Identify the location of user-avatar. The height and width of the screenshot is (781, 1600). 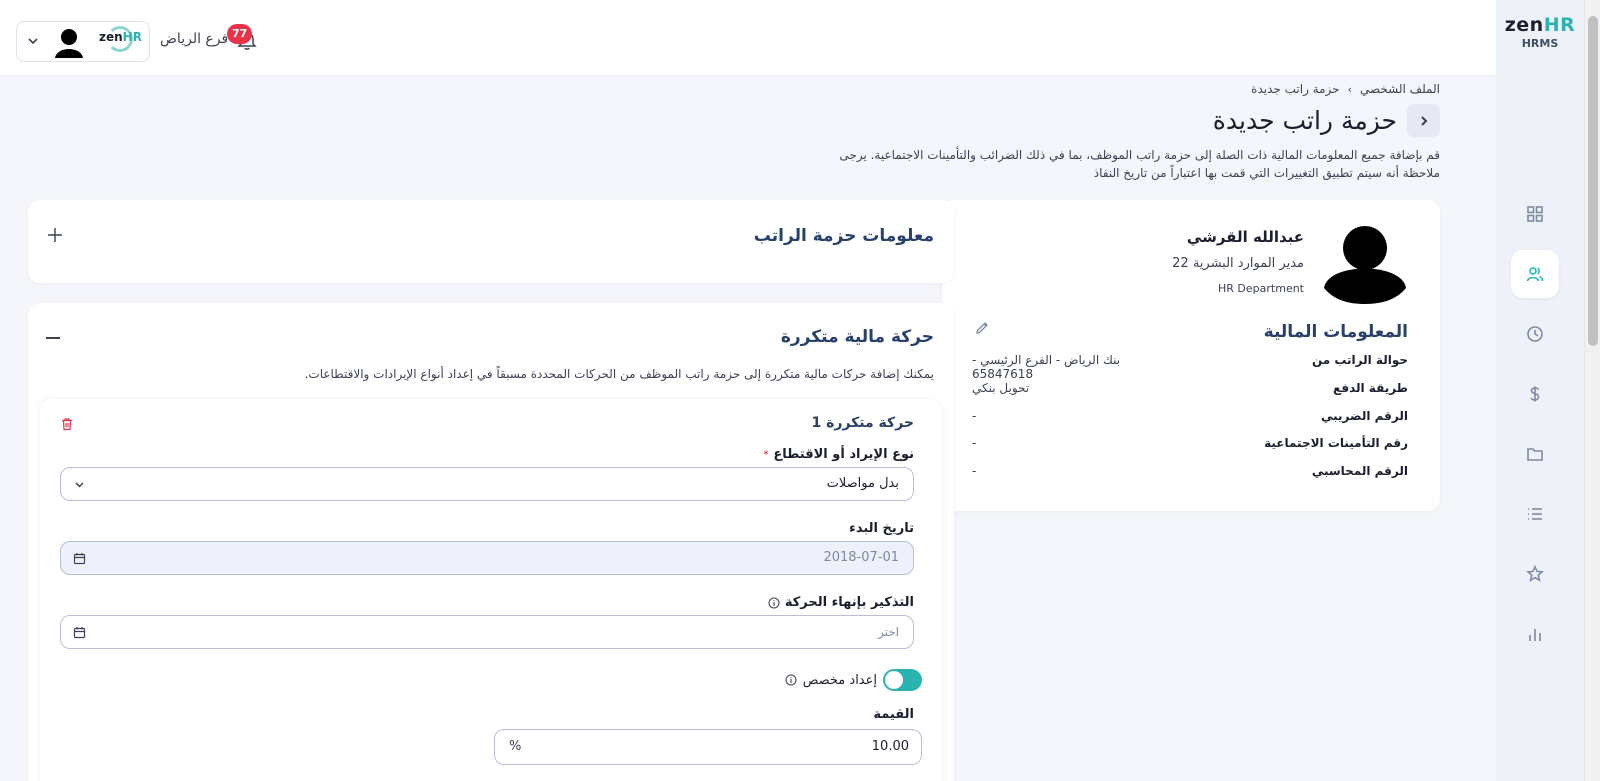
(69, 42).